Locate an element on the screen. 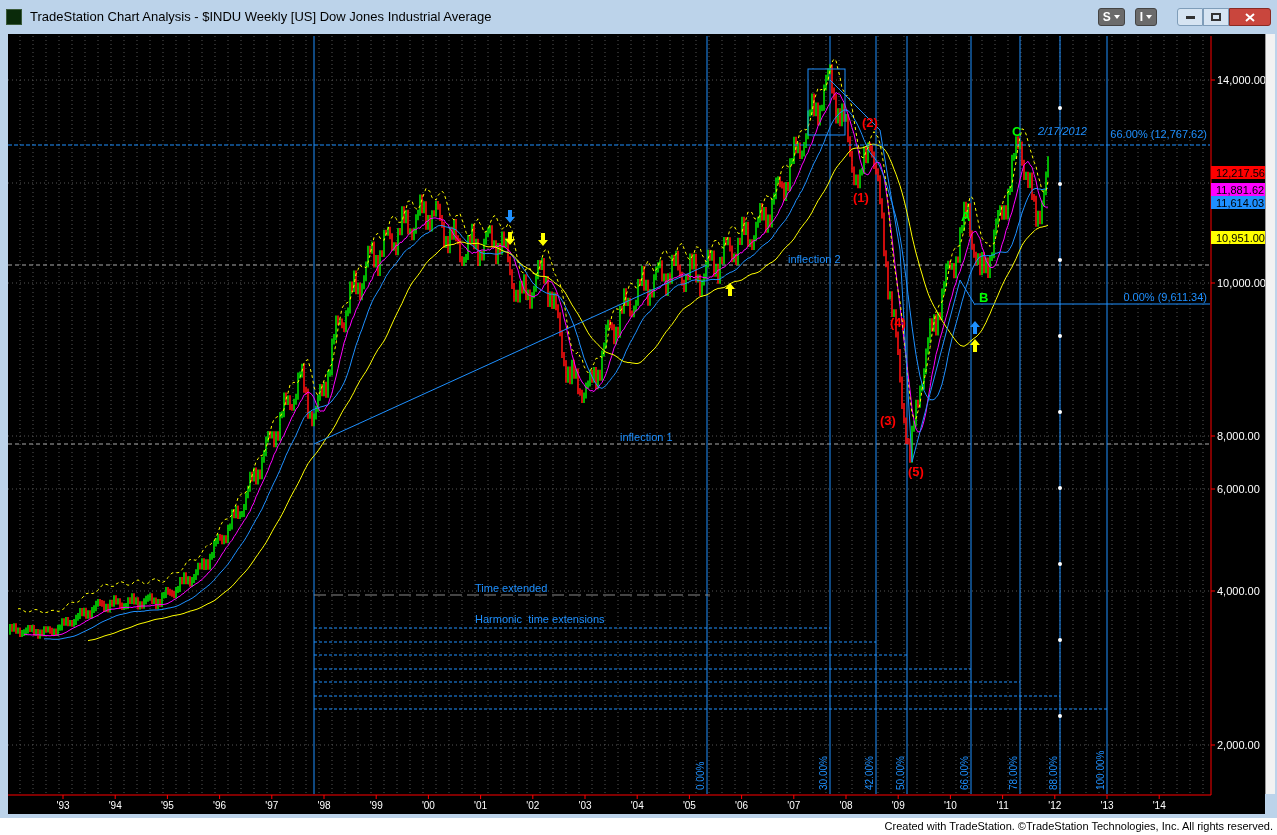 The image size is (1277, 835). copyright-text: Created with TradeStation. ©TradeStation Technologies, Inc. All rights reserved. is located at coordinates (1078, 826).